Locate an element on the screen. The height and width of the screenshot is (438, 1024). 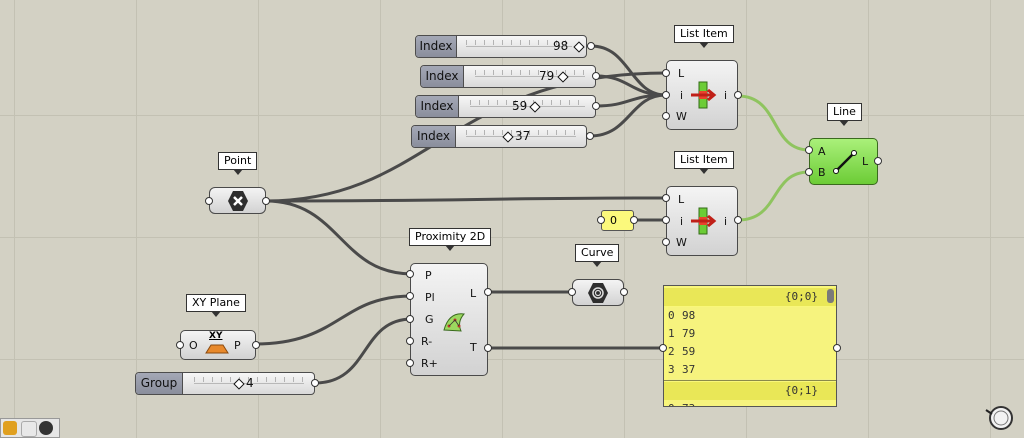
port-L: L is located at coordinates (681, 199).